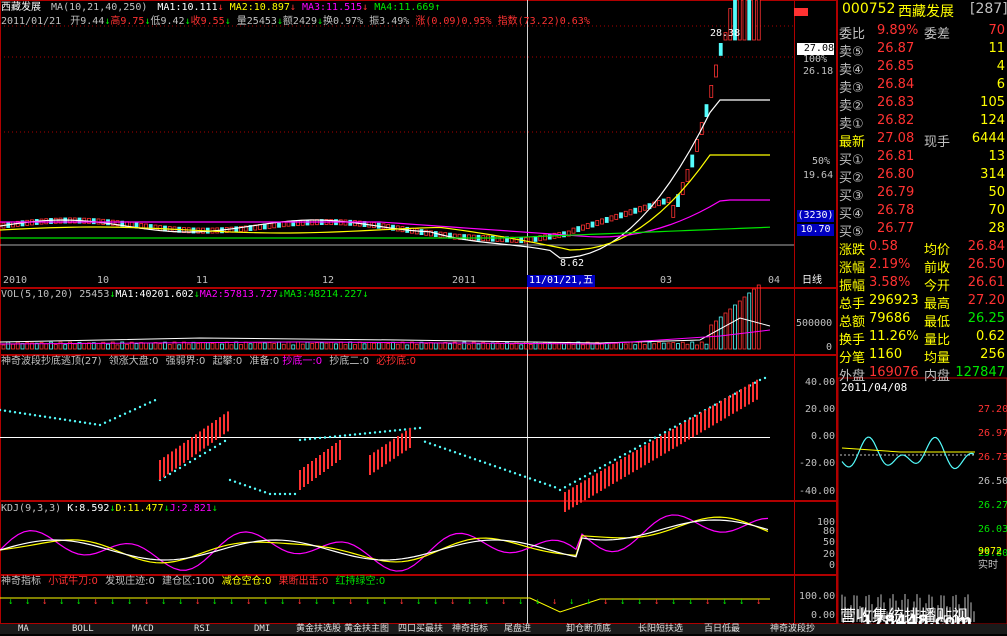 The width and height of the screenshot is (1007, 636). Describe the element at coordinates (588, 629) in the screenshot. I see `indicator-tab: 卸仓断顶底` at that location.